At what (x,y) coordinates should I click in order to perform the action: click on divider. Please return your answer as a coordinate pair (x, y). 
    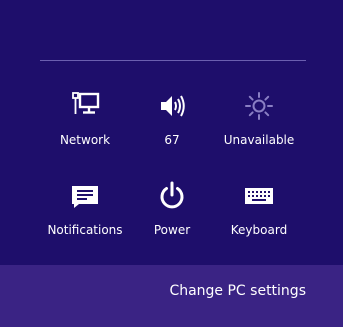
    Looking at the image, I should click on (173, 60).